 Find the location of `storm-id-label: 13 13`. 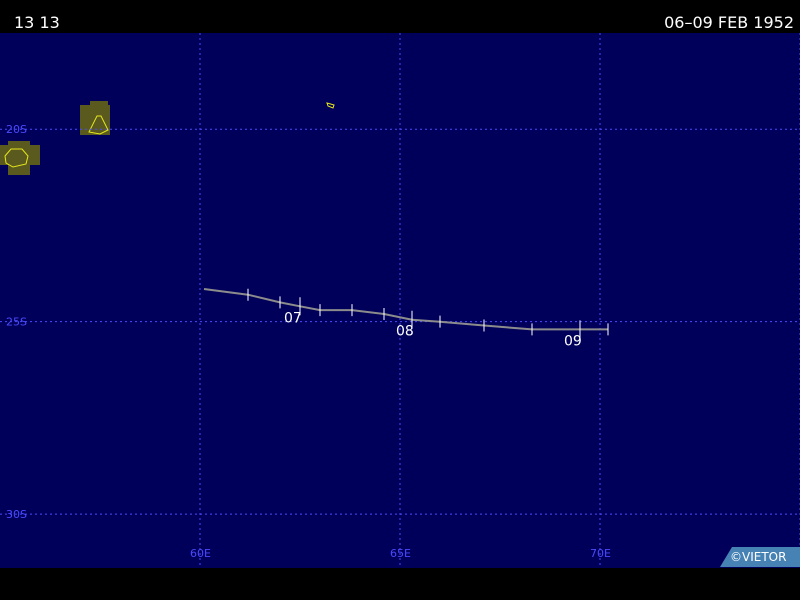

storm-id-label: 13 13 is located at coordinates (37, 22).